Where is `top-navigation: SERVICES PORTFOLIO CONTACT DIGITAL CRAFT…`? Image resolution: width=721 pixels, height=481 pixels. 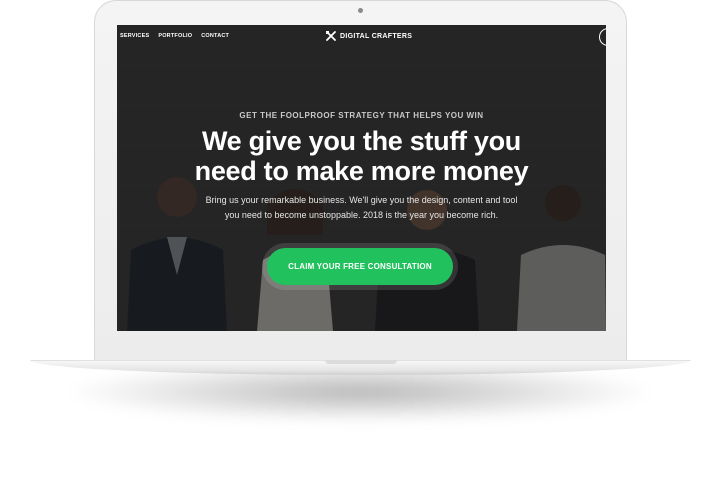 top-navigation: SERVICES PORTFOLIO CONTACT DIGITAL CRAFT… is located at coordinates (361, 37).